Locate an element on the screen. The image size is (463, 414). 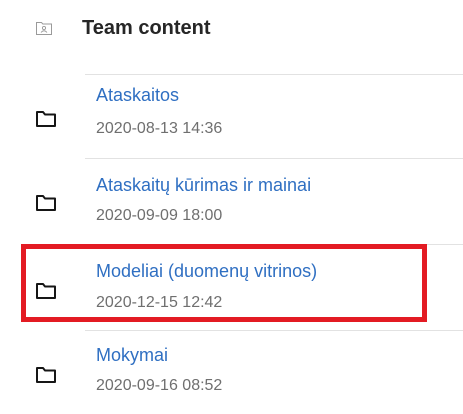
team-folder-icon is located at coordinates (44, 28).